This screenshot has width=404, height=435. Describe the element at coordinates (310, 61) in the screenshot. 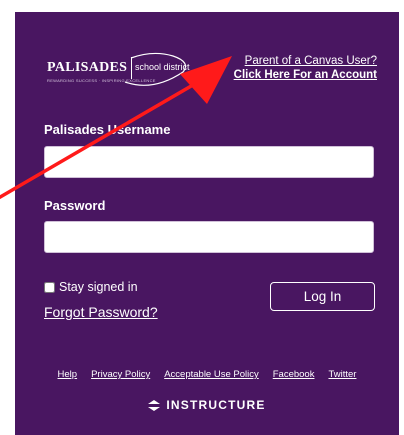

I see `parent-link-question: Parent of a Canvas User?` at that location.